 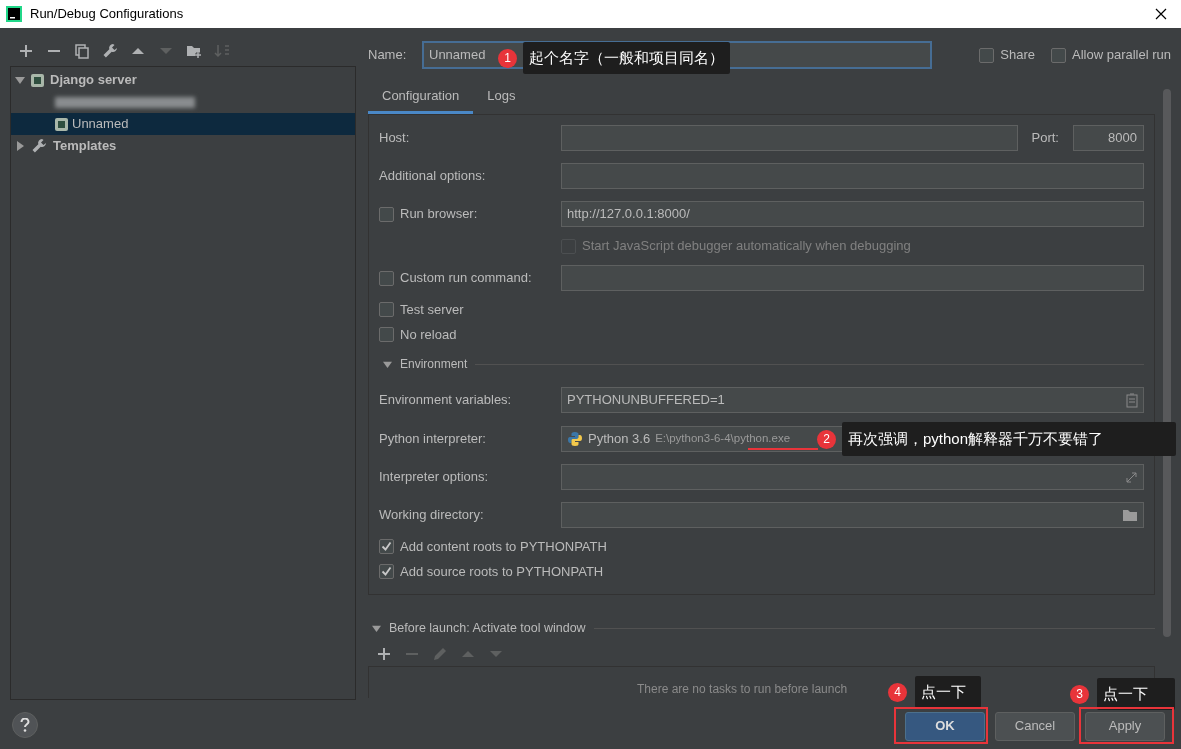 What do you see at coordinates (446, 400) in the screenshot?
I see `field-label: Environment variables:` at bounding box center [446, 400].